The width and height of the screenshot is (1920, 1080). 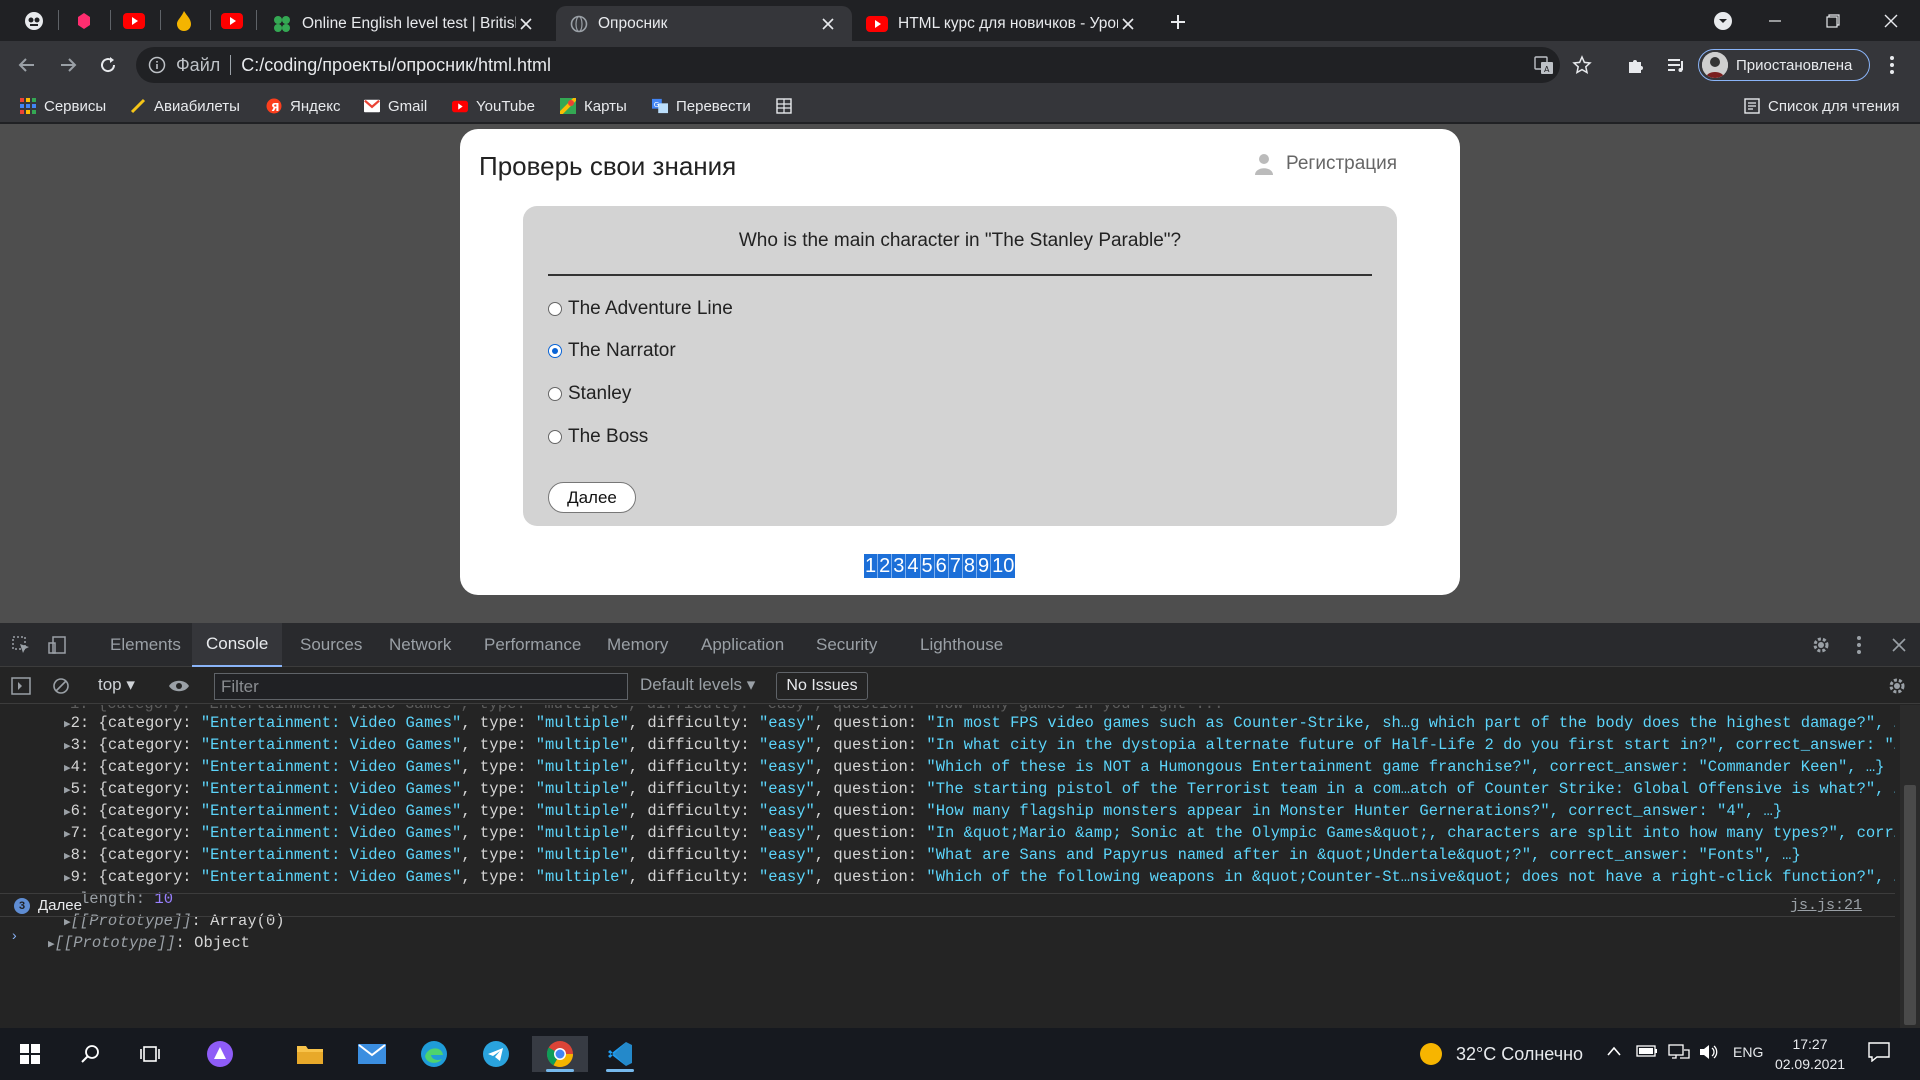 What do you see at coordinates (1910, 866) in the screenshot?
I see `console-scrollbar` at bounding box center [1910, 866].